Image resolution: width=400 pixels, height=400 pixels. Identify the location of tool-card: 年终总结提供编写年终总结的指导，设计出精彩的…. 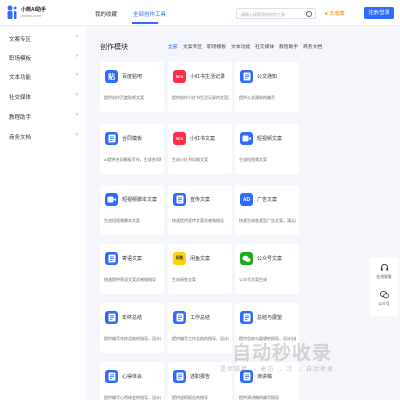
(132, 328).